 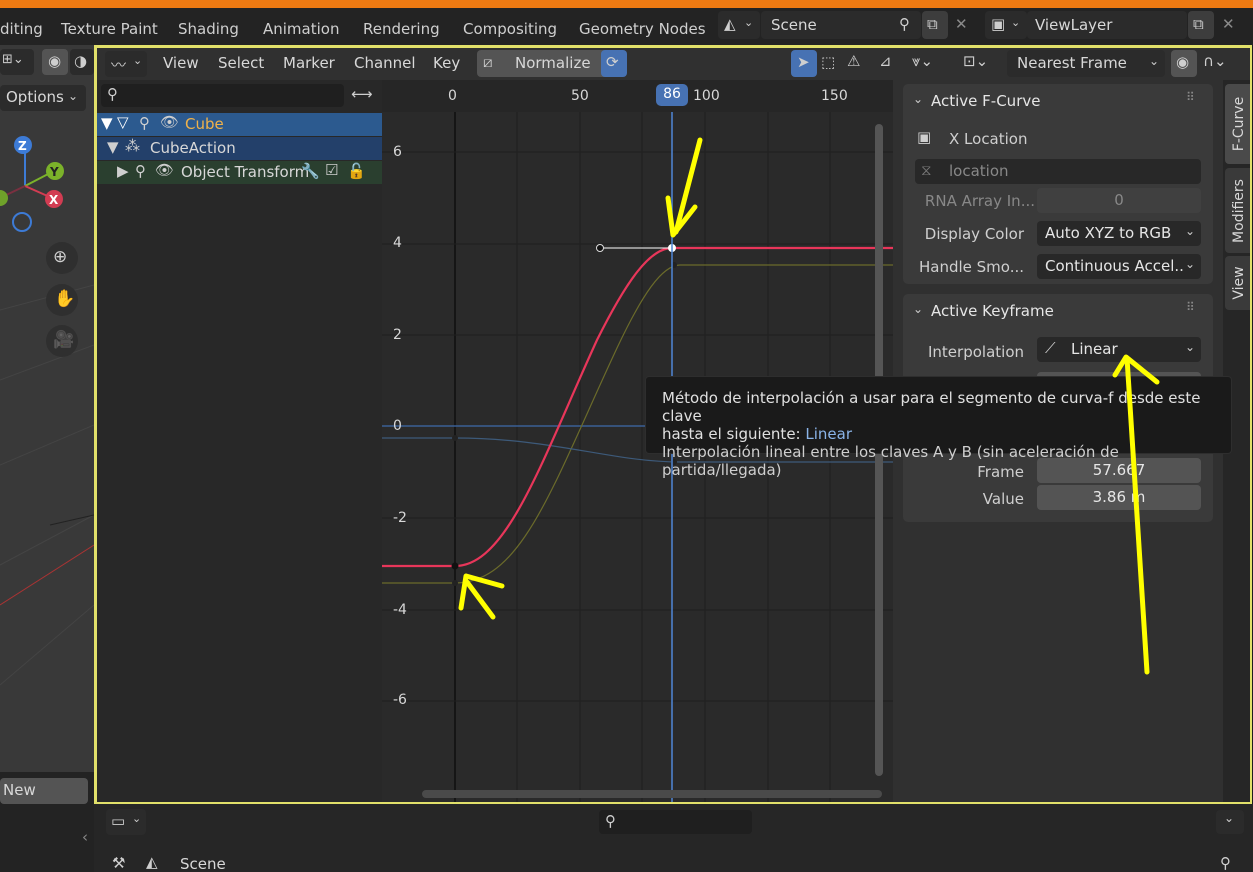 I want to click on viewport-mode-button: ⊞⌄, so click(x=17, y=62).